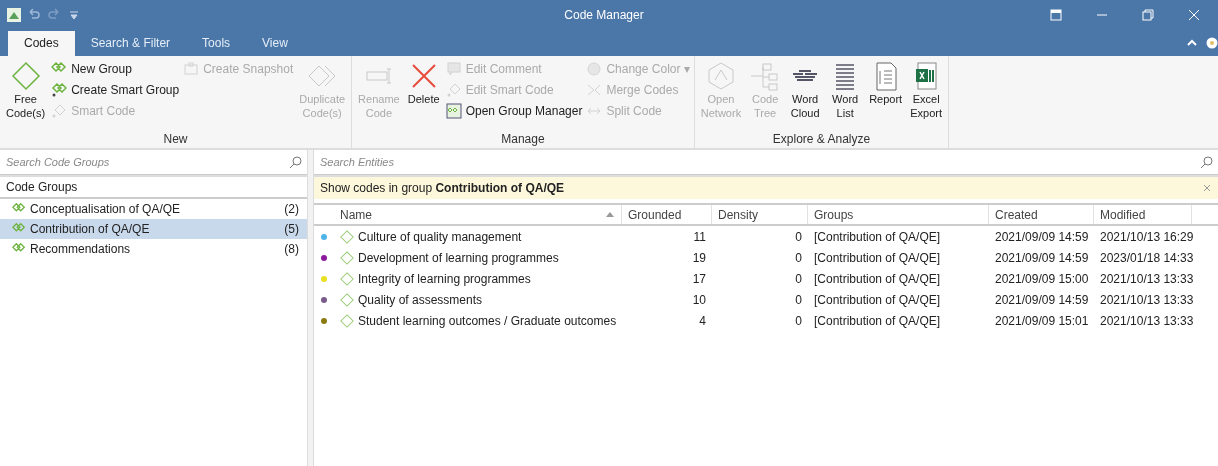  What do you see at coordinates (14, 15) in the screenshot?
I see `app-icon` at bounding box center [14, 15].